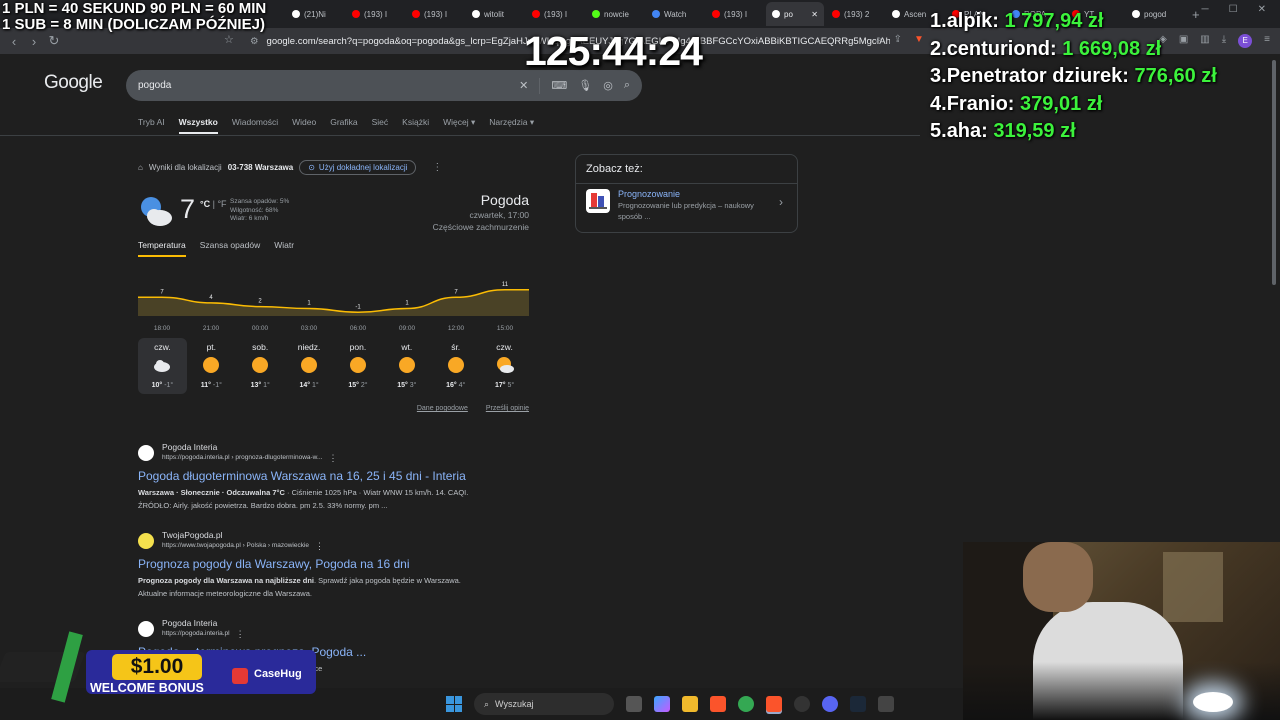 The width and height of the screenshot is (1280, 720). I want to click on share-icon: ⇪, so click(898, 39).